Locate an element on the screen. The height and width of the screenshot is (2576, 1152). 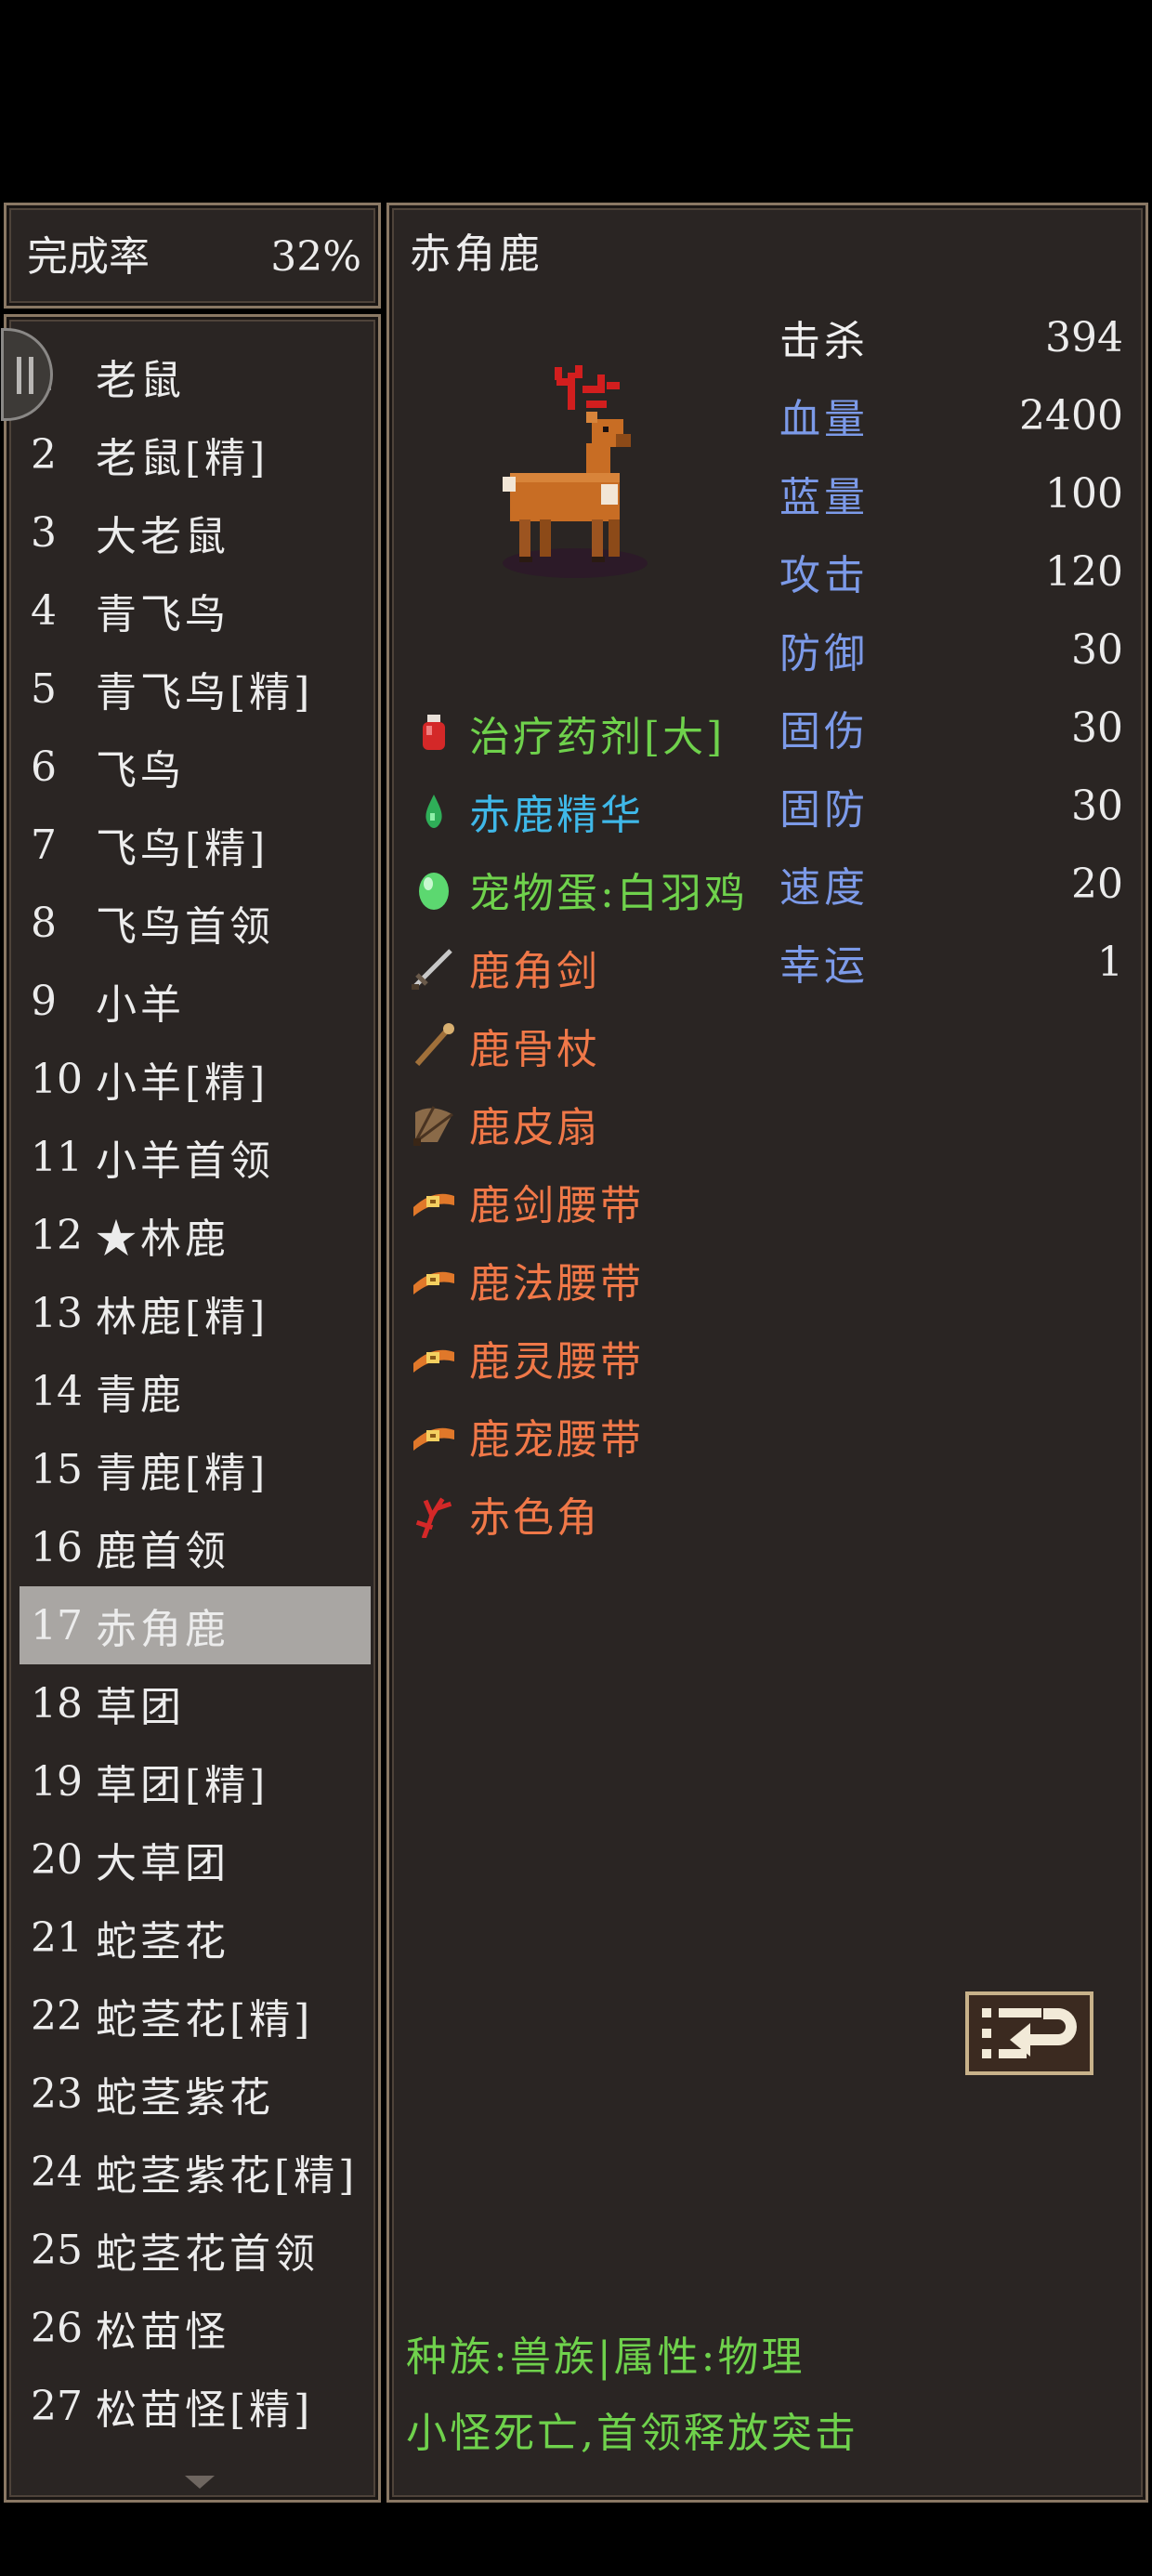
monster-item: 8 飞鸟首领 is located at coordinates (195, 923).